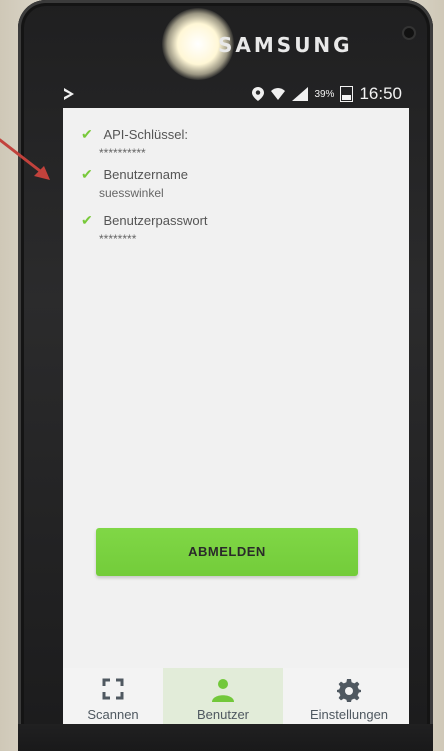 The height and width of the screenshot is (751, 444). What do you see at coordinates (278, 94) in the screenshot?
I see `wifi-icon` at bounding box center [278, 94].